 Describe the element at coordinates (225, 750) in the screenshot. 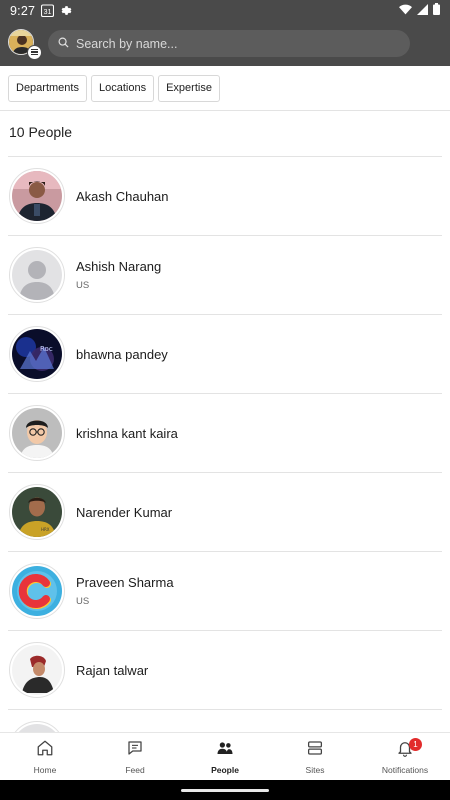

I see `people-icon` at that location.